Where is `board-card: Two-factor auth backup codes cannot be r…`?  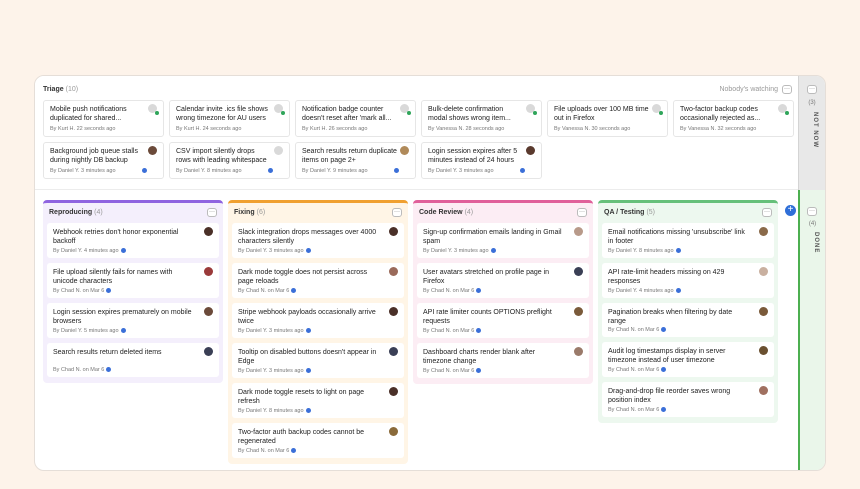 board-card: Two-factor auth backup codes cannot be r… is located at coordinates (318, 440).